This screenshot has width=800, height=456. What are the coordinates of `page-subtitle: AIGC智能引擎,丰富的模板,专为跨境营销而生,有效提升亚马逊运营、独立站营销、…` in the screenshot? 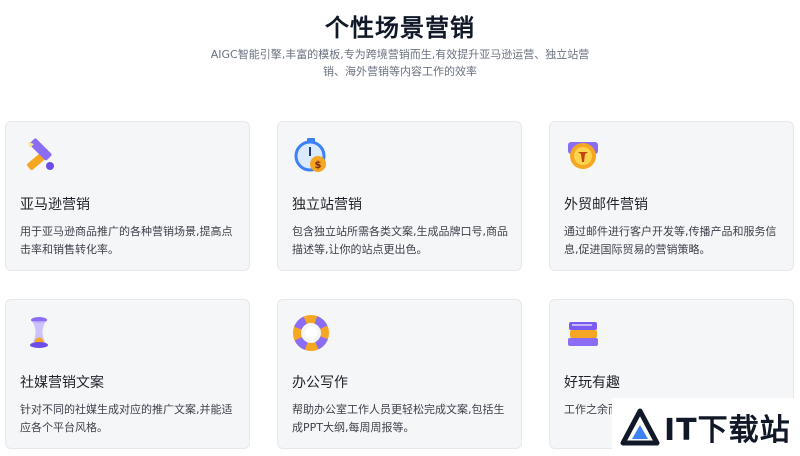 It's located at (400, 63).